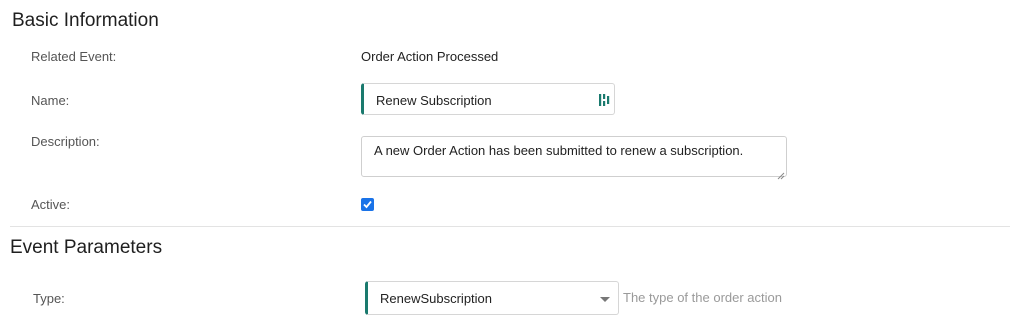 This screenshot has width=1017, height=325. What do you see at coordinates (51, 204) in the screenshot?
I see `active-label: Active:` at bounding box center [51, 204].